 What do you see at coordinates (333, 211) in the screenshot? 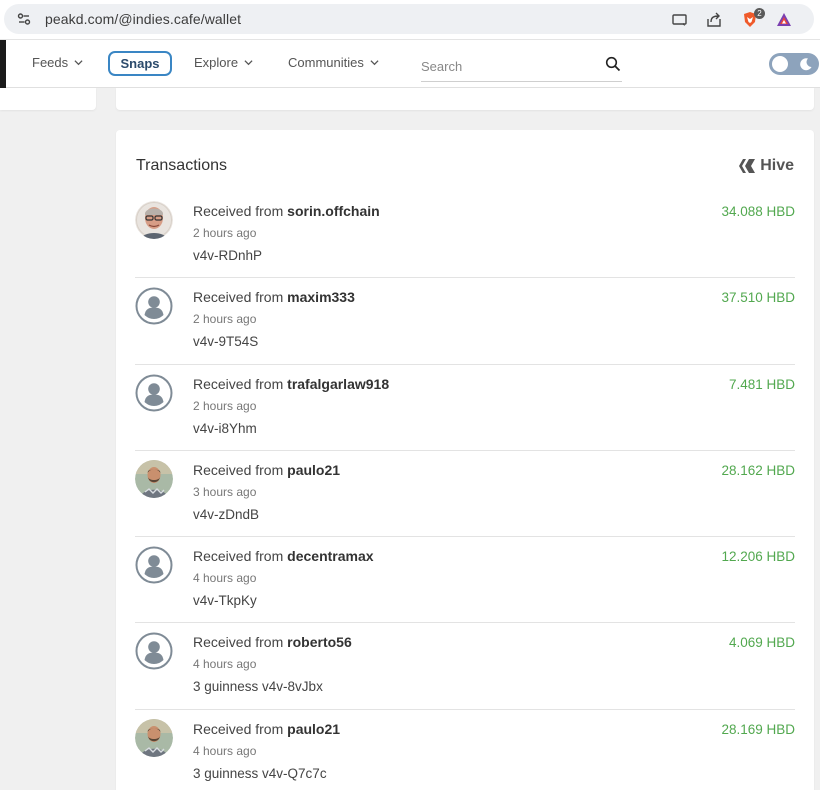
I see `sender-username: sorin.offchain` at bounding box center [333, 211].